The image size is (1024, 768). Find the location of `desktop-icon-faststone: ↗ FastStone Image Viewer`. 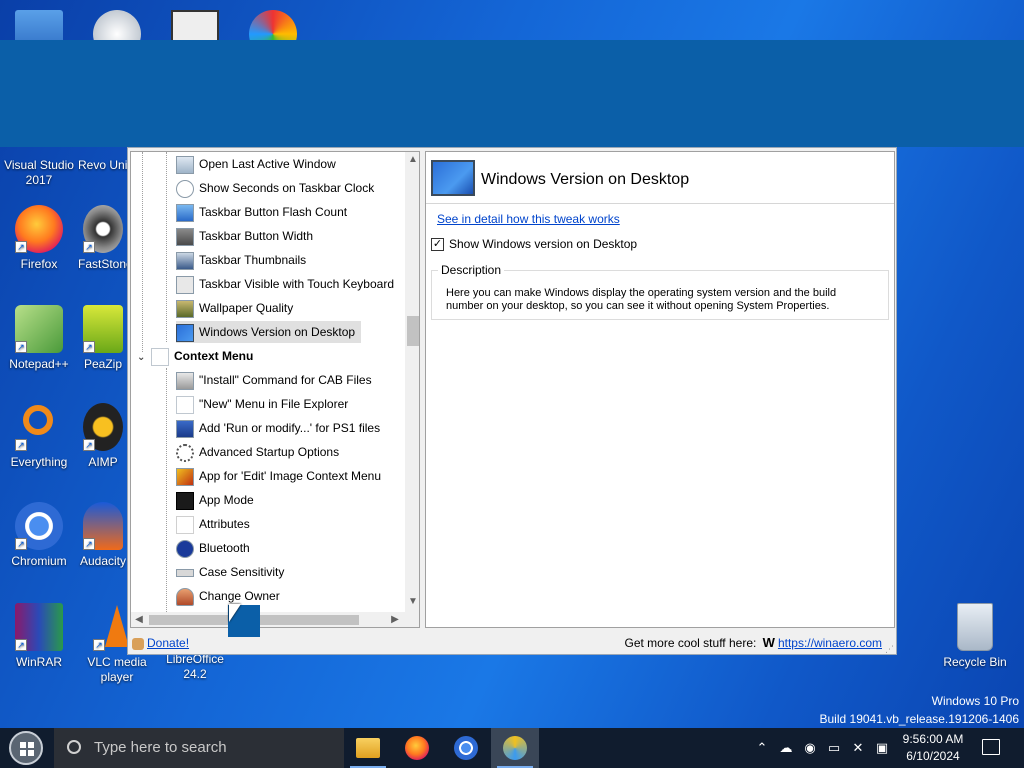

desktop-icon-faststone: ↗ FastStone Image Viewer is located at coordinates (103, 238).